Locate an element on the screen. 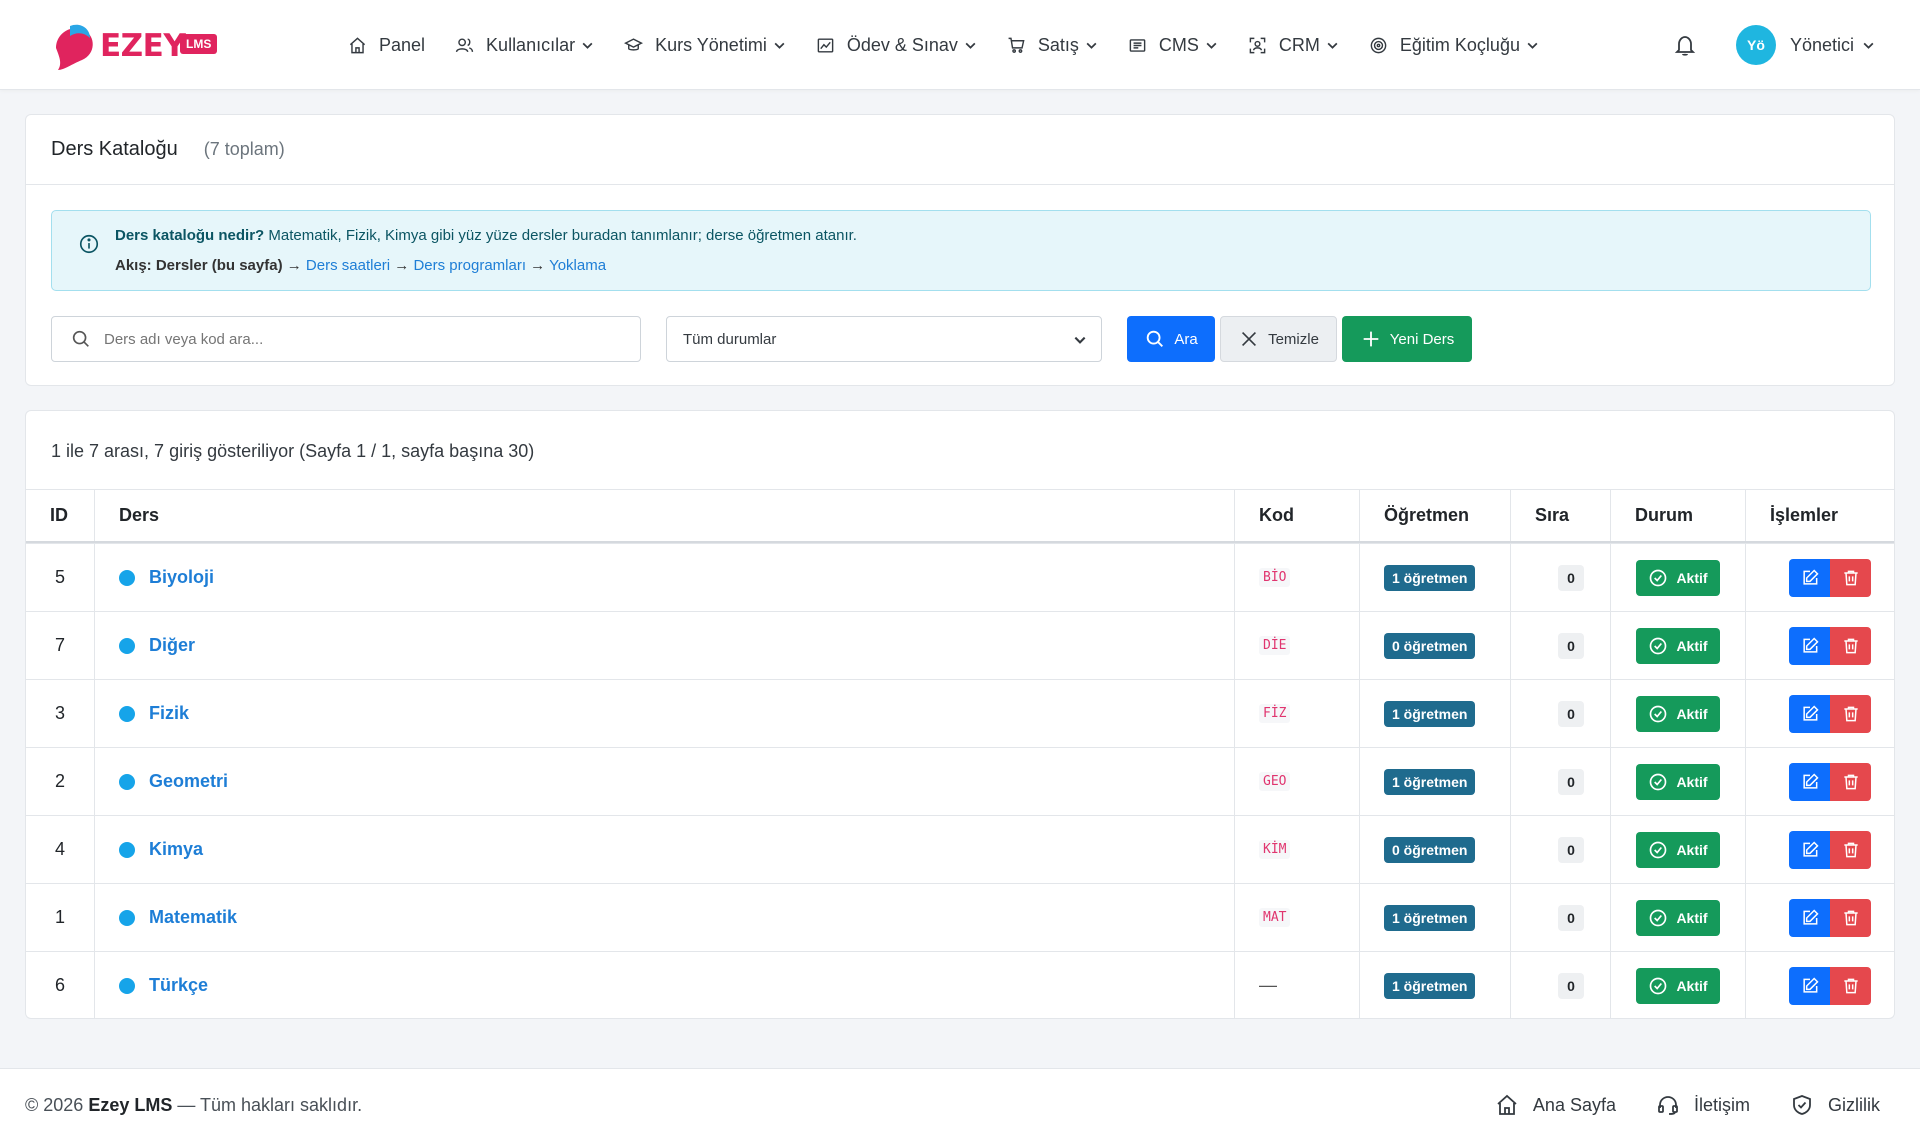  course-cell: Matematik is located at coordinates (178, 917).